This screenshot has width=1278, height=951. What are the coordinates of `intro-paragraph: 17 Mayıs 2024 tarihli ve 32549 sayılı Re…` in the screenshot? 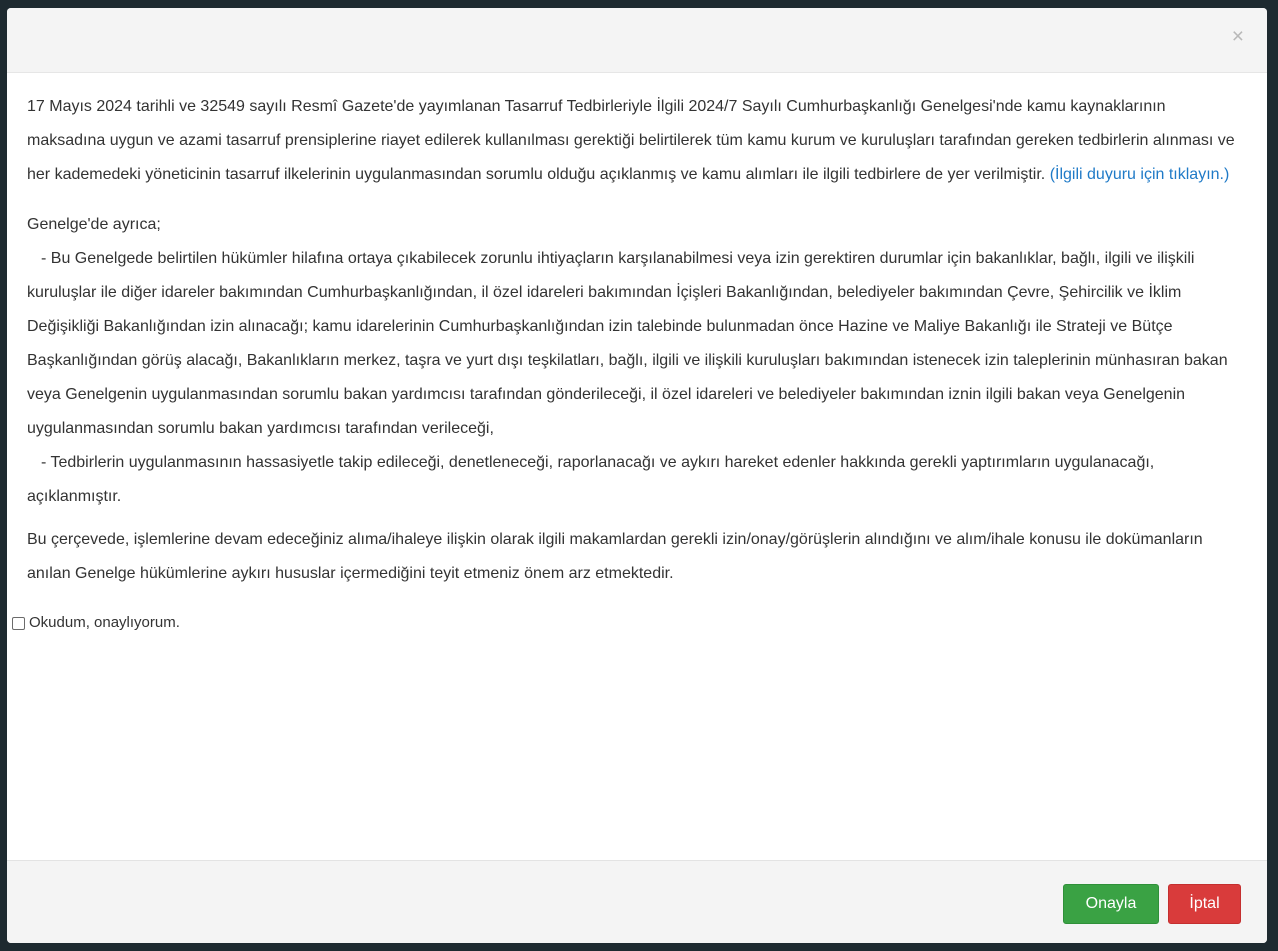 It's located at (637, 141).